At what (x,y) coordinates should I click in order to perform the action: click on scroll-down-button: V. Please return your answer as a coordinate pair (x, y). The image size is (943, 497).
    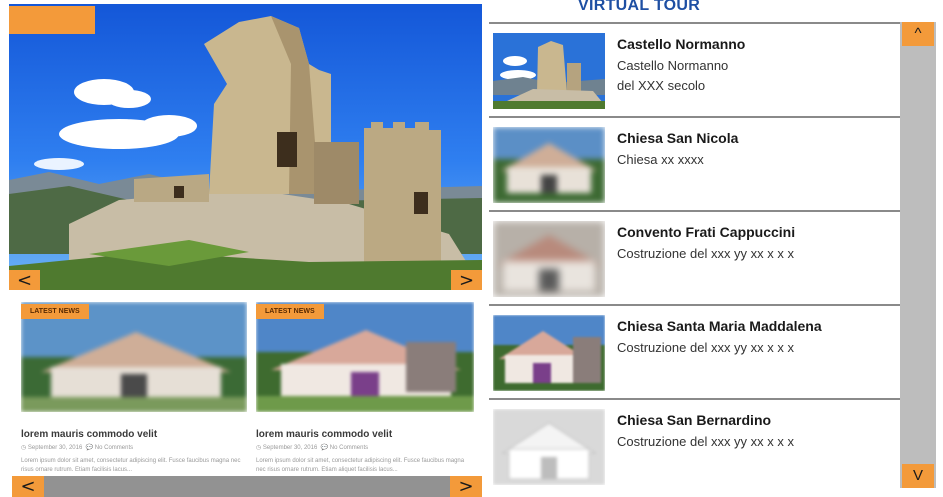
    Looking at the image, I should click on (918, 476).